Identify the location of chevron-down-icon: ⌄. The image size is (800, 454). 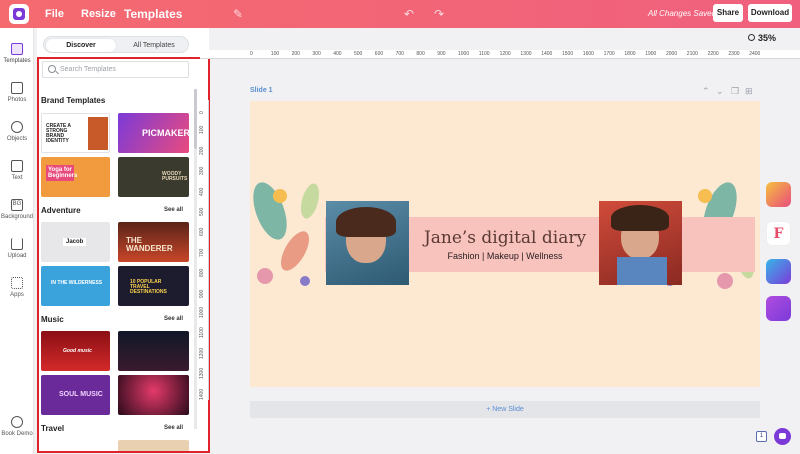
(720, 91).